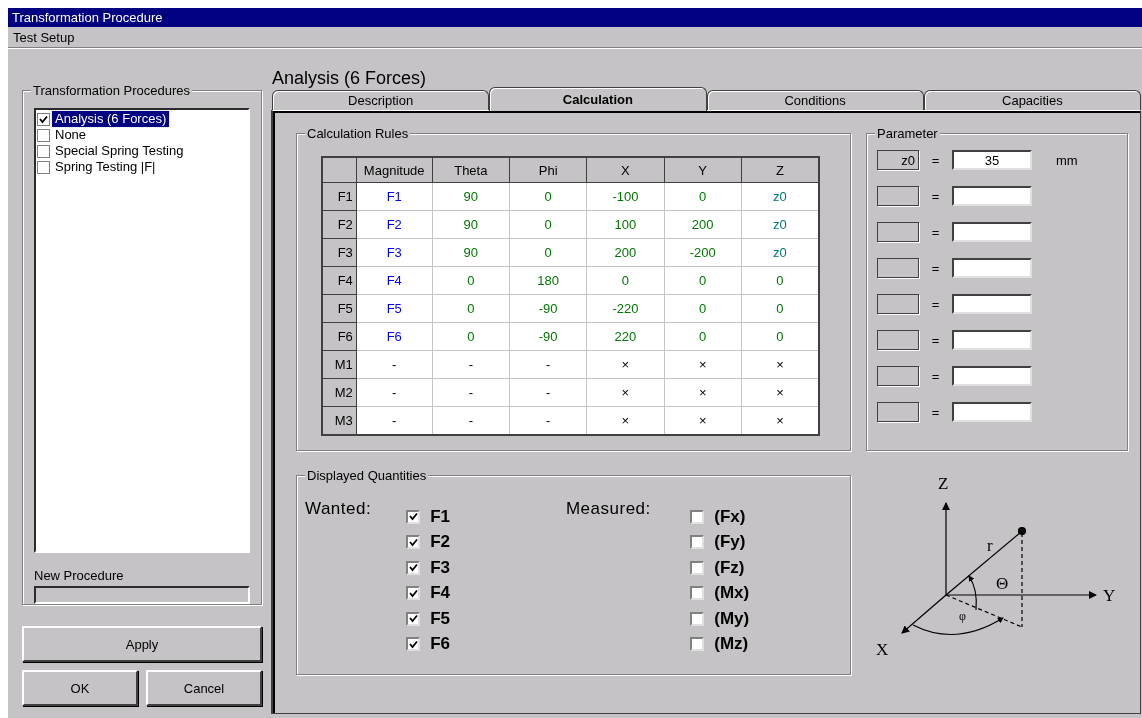  What do you see at coordinates (992, 160) in the screenshot?
I see `value-field: 35` at bounding box center [992, 160].